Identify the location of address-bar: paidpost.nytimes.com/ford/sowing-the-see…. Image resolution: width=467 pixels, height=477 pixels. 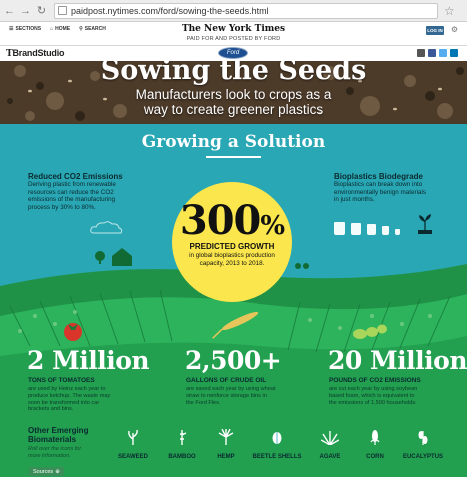
(246, 10).